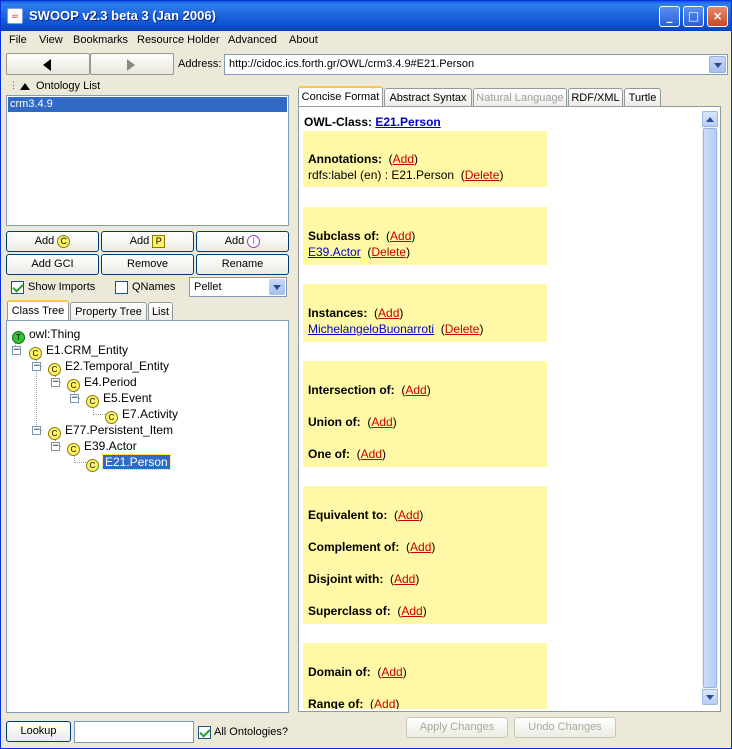 The image size is (732, 749). I want to click on tree-node-owl-thing: Towl:Thing, so click(46, 335).